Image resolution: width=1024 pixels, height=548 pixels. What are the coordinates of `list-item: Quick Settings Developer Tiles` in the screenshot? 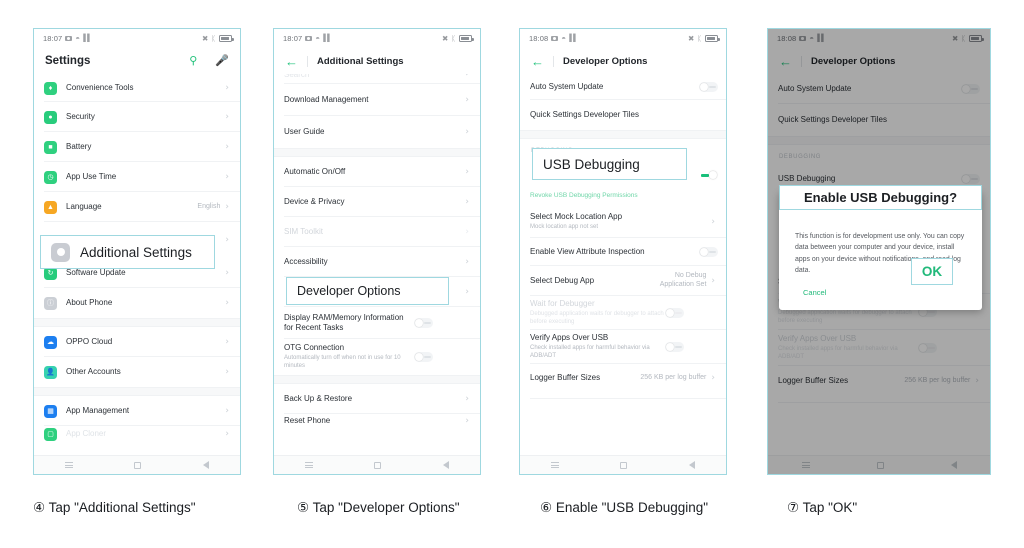 It's located at (623, 115).